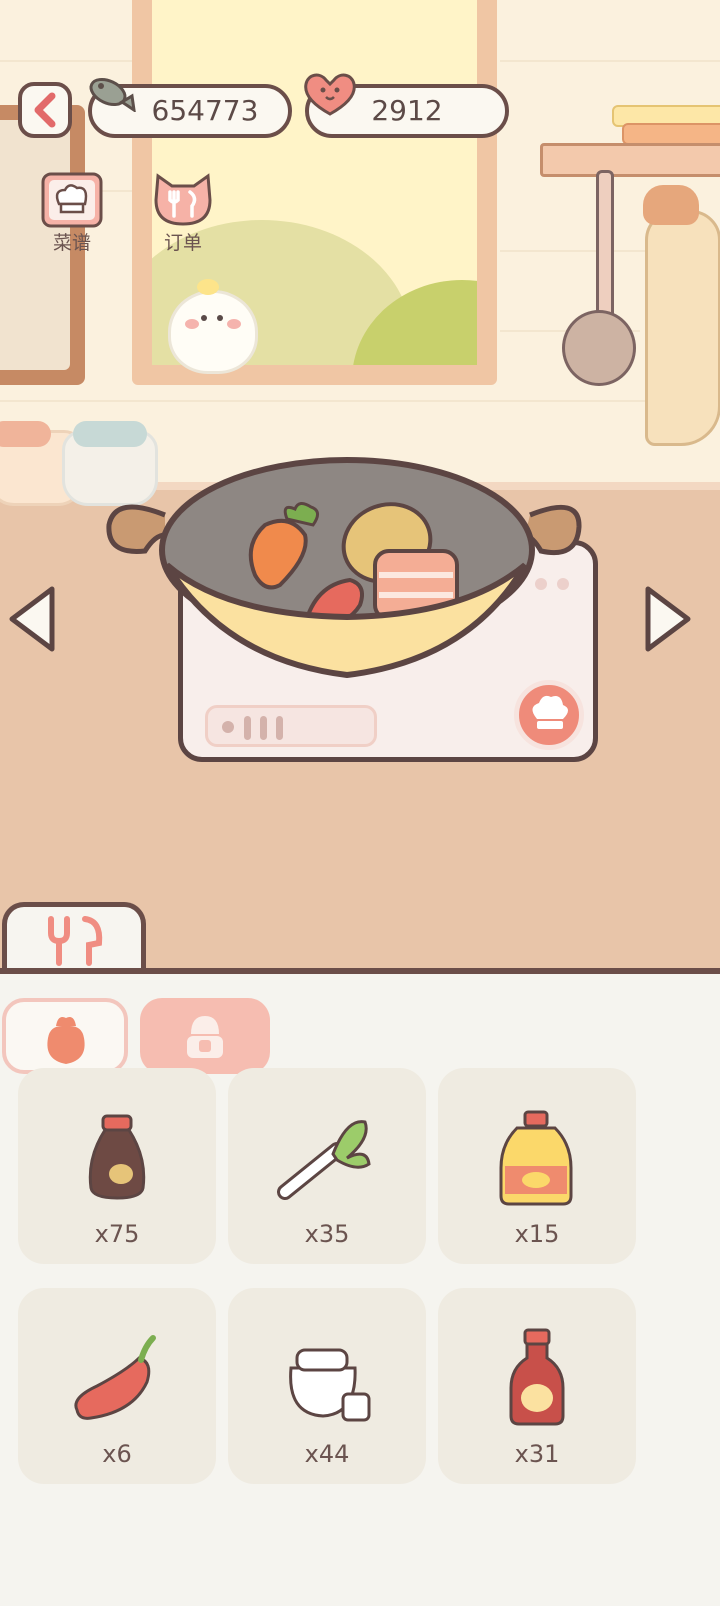  I want to click on ingredient-slot: x75, so click(117, 1166).